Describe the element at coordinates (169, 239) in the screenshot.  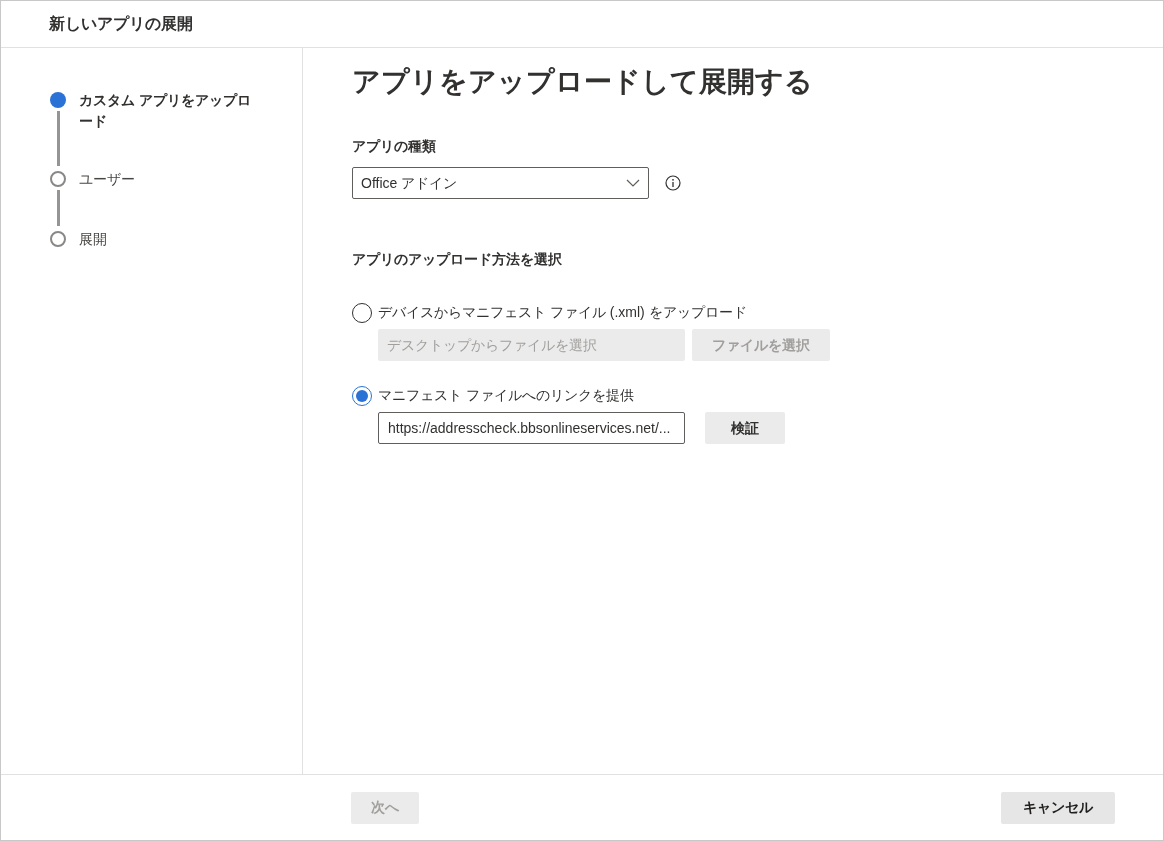
I see `step-label: 展開` at that location.